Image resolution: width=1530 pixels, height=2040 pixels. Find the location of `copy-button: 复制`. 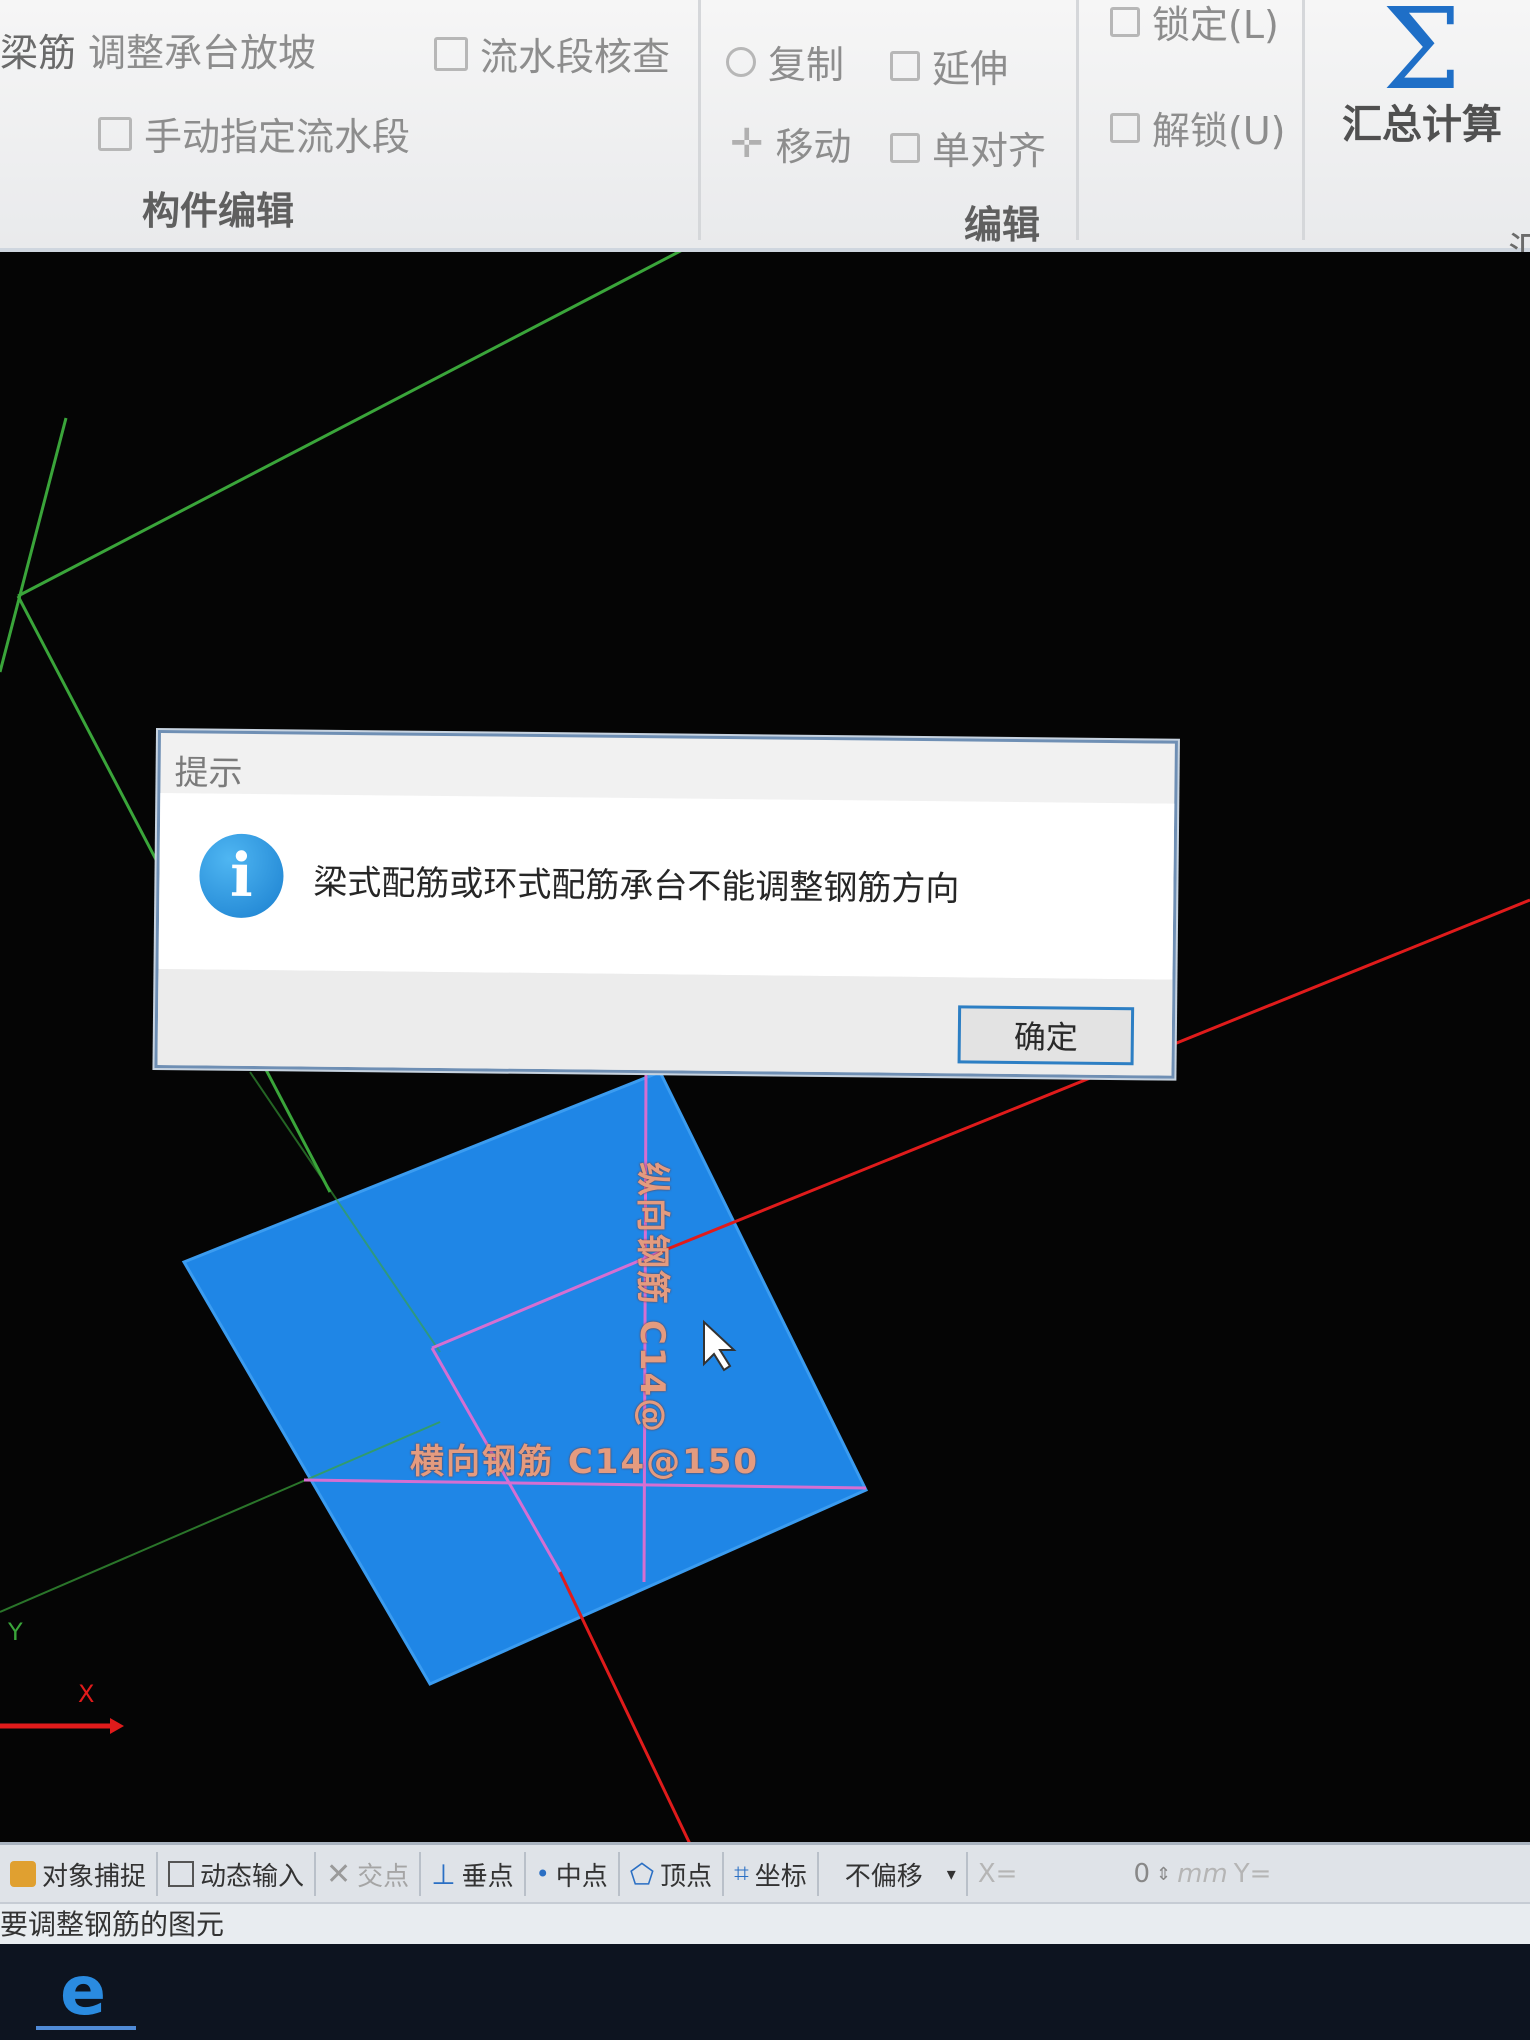

copy-button: 复制 is located at coordinates (785, 61).